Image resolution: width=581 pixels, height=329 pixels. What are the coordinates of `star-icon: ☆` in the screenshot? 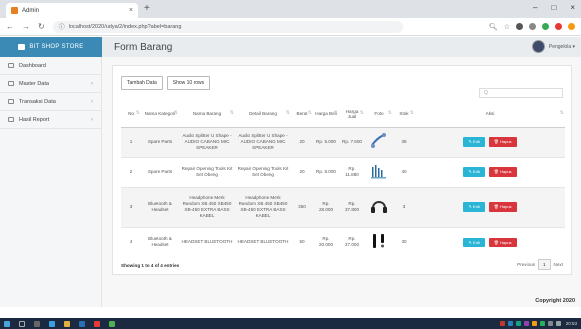 It's located at (507, 27).